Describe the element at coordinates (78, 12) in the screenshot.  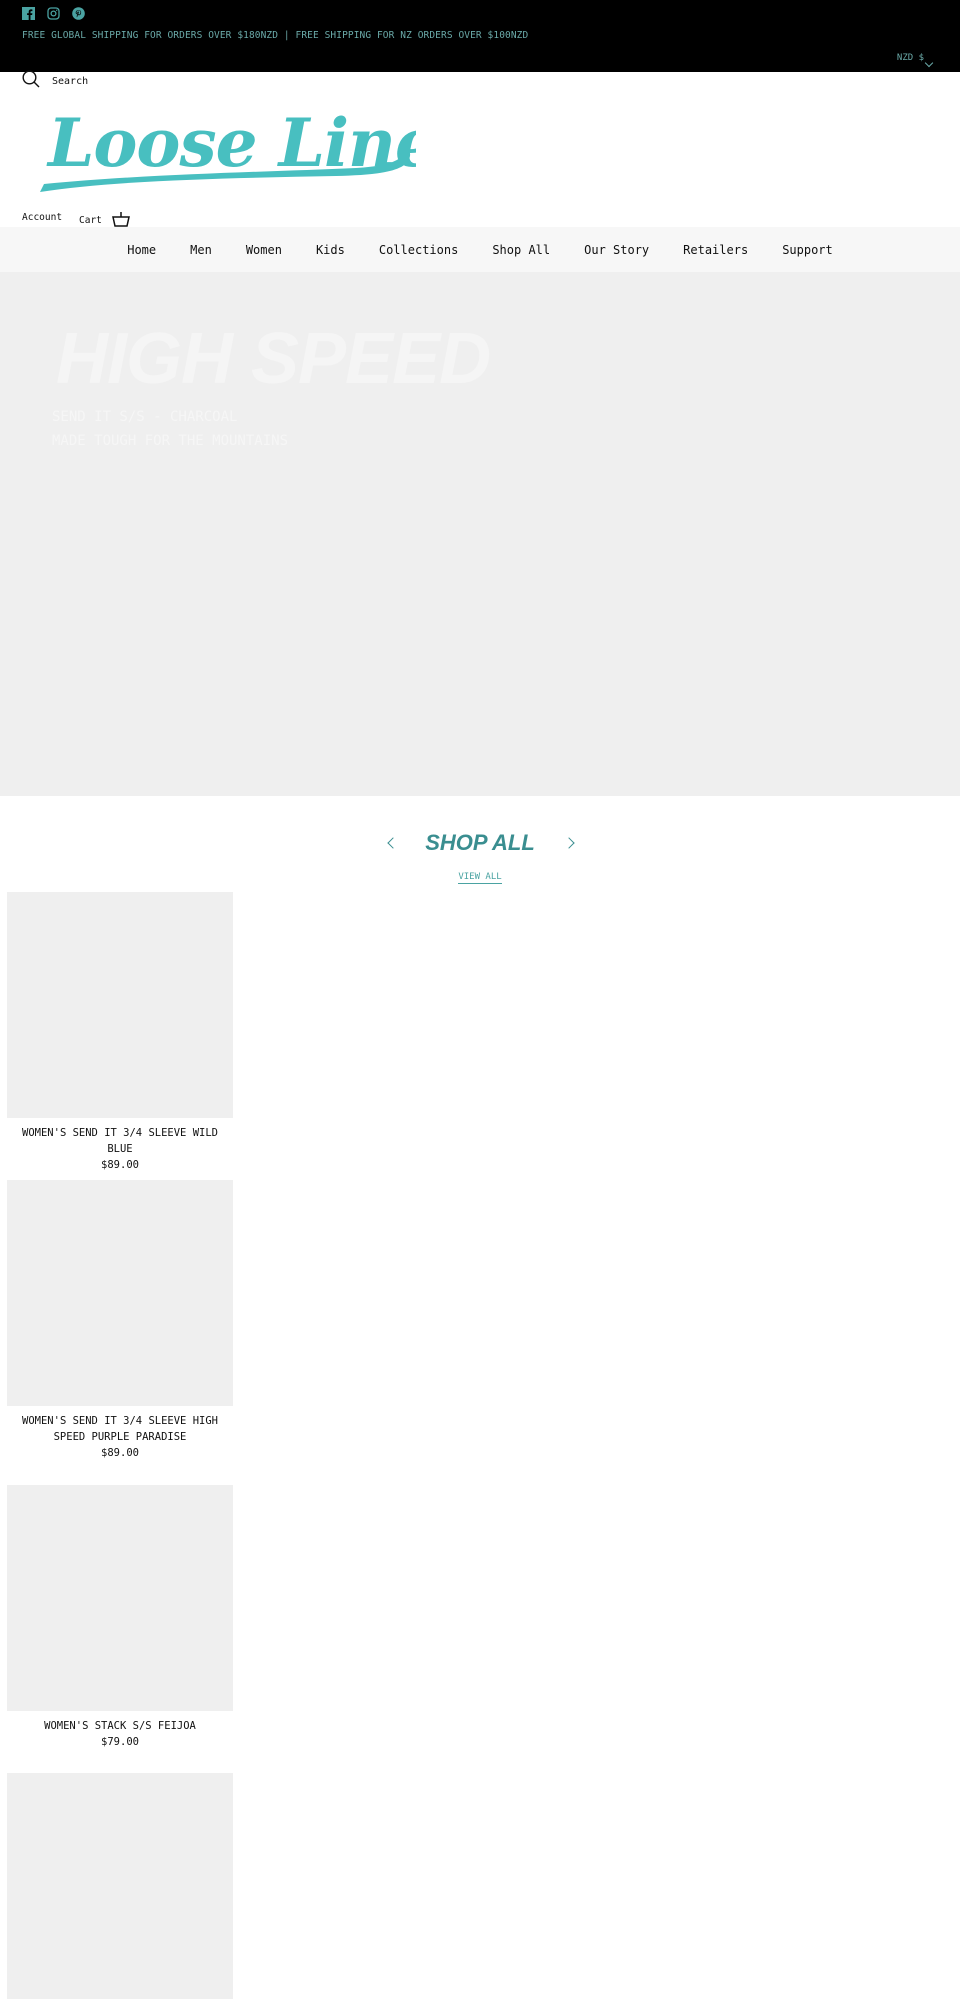
I see `pinterest-icon` at that location.